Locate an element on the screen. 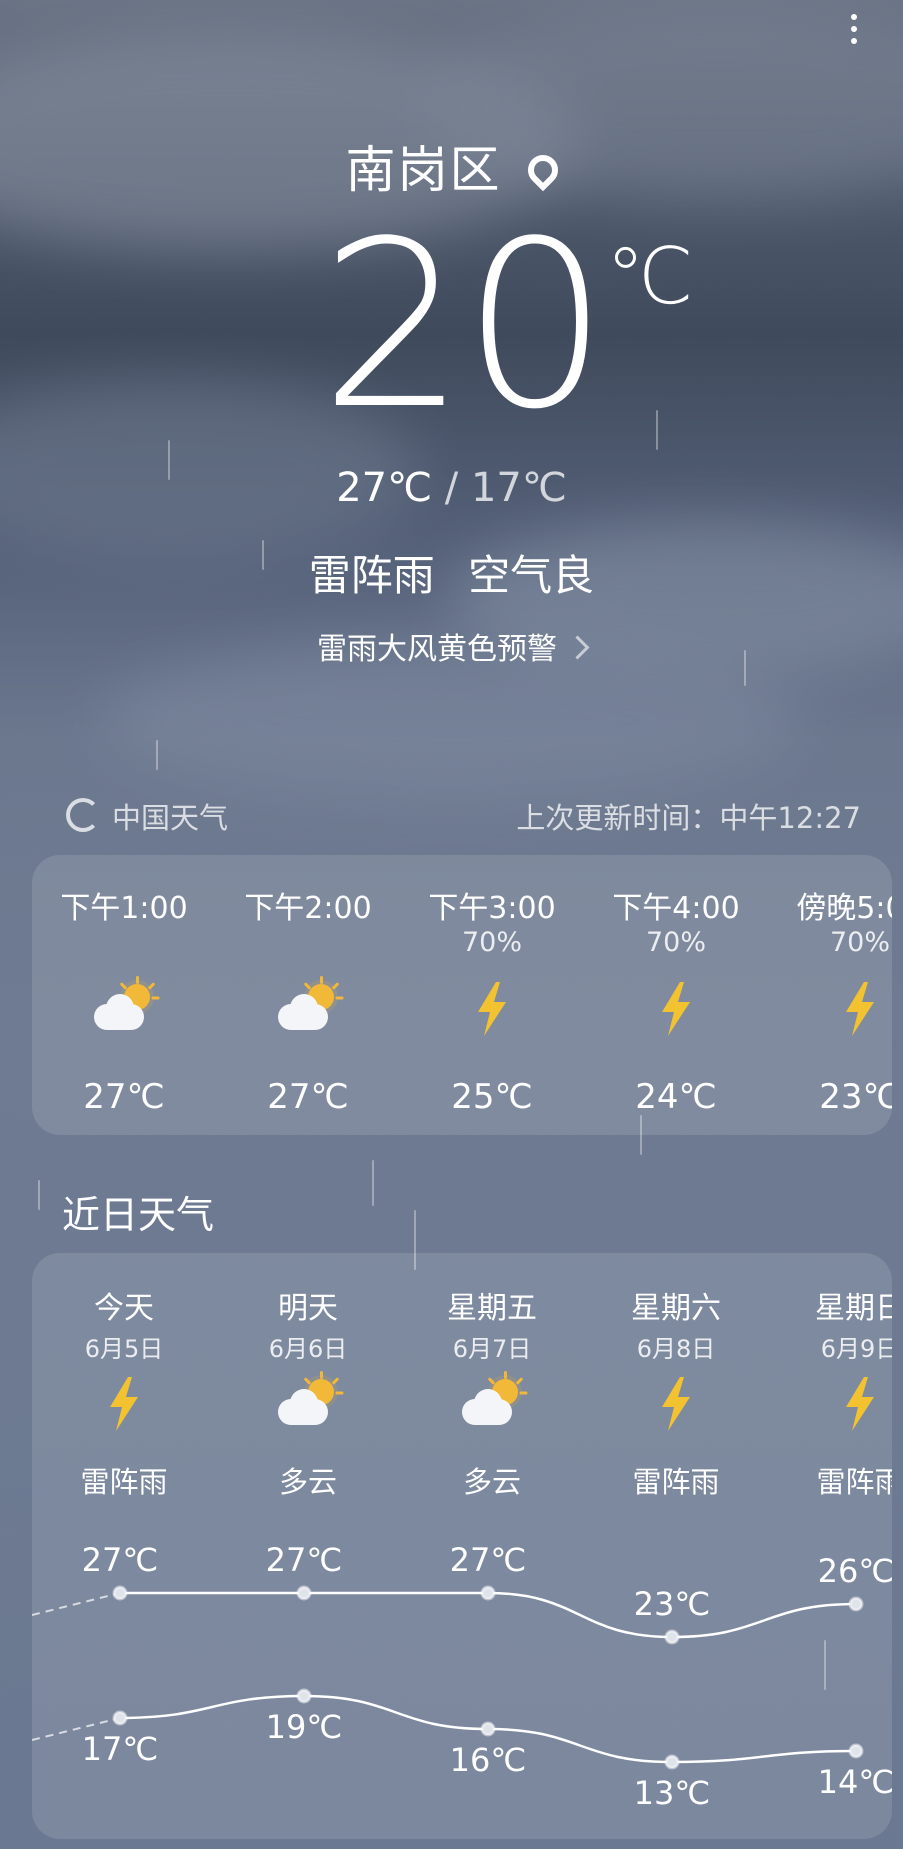 This screenshot has width=903, height=1849. more-options-icon is located at coordinates (854, 28).